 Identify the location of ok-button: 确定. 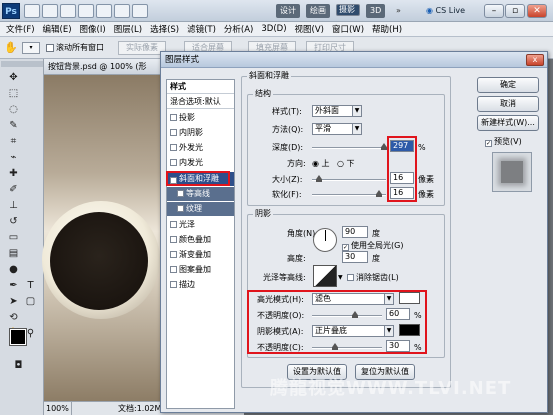
(508, 85).